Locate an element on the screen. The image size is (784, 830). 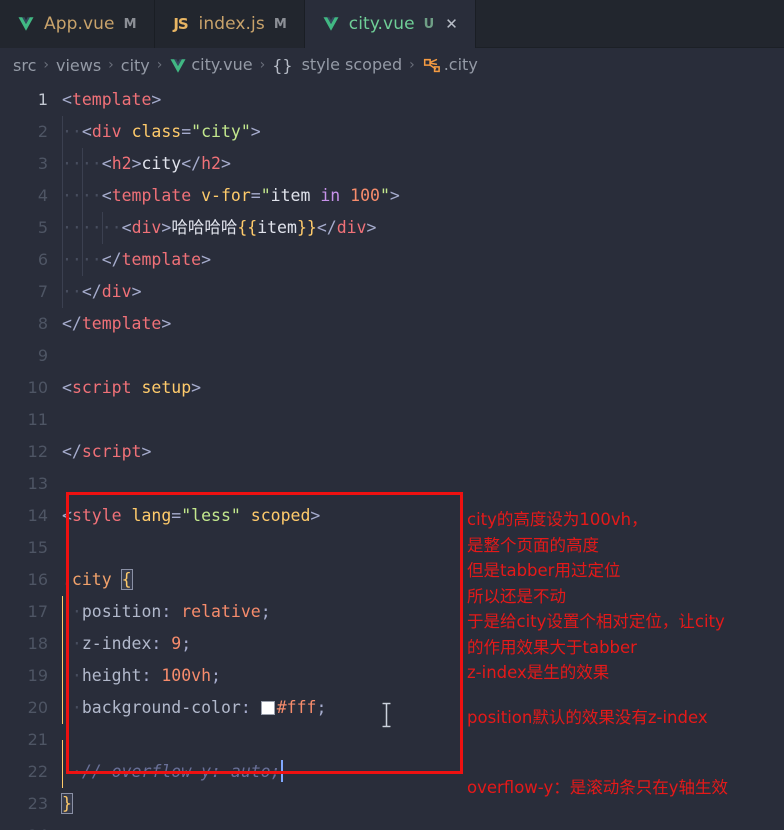
editor-tab-index-js: JS index.js M is located at coordinates (229, 24).